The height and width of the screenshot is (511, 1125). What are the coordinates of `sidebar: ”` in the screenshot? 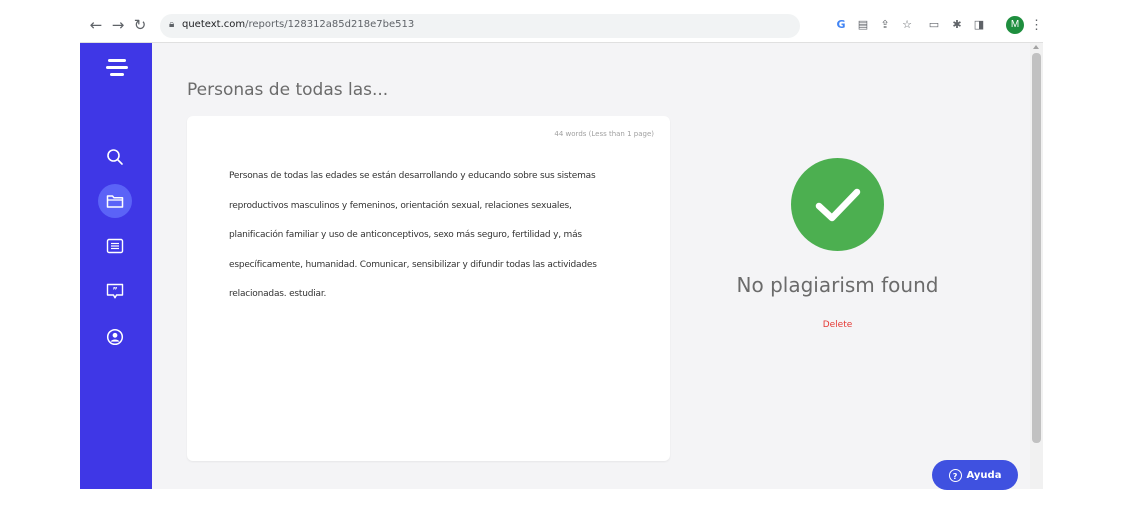 It's located at (116, 266).